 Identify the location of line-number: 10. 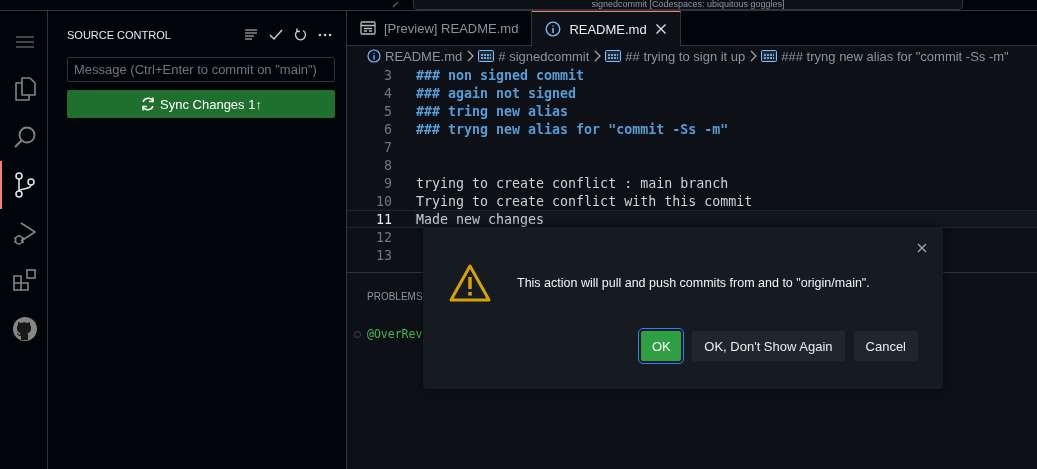
(383, 201).